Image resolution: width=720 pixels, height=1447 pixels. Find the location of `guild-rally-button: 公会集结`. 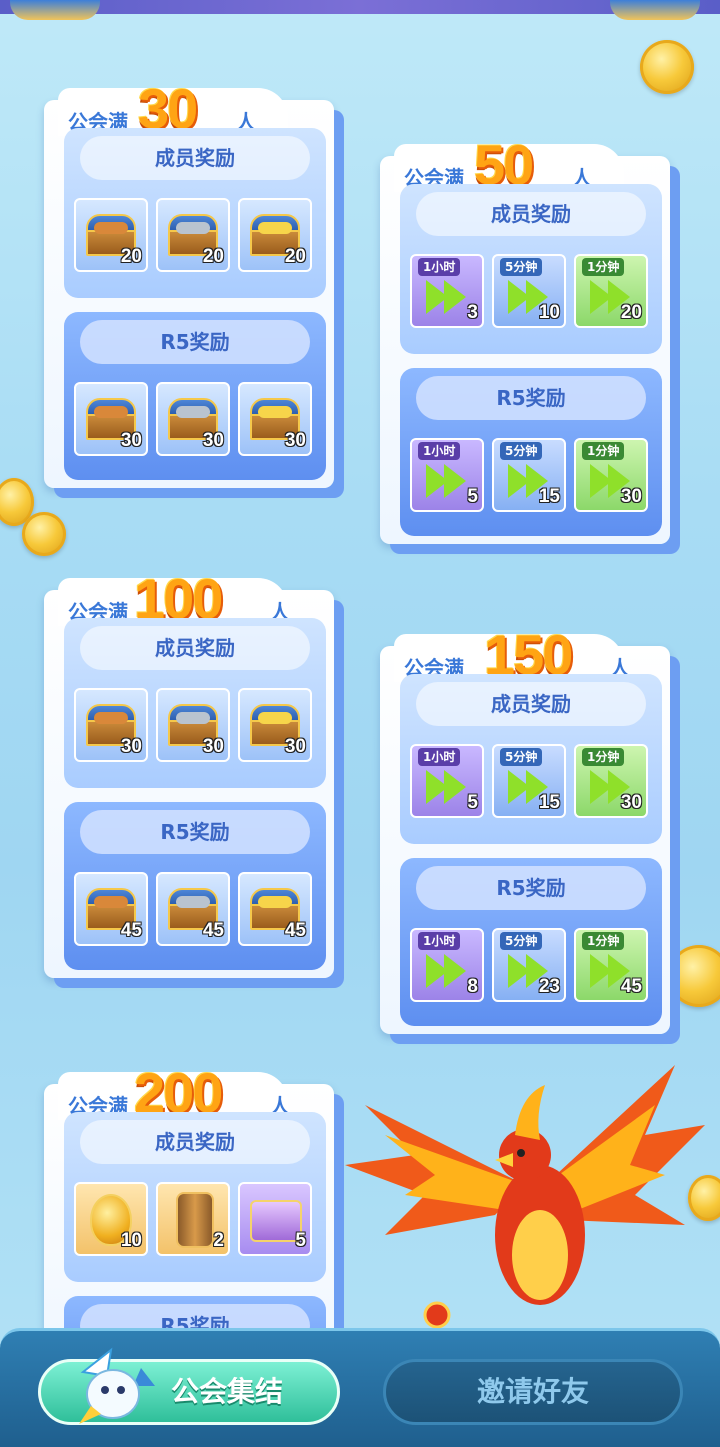

guild-rally-button: 公会集结 is located at coordinates (189, 1386).